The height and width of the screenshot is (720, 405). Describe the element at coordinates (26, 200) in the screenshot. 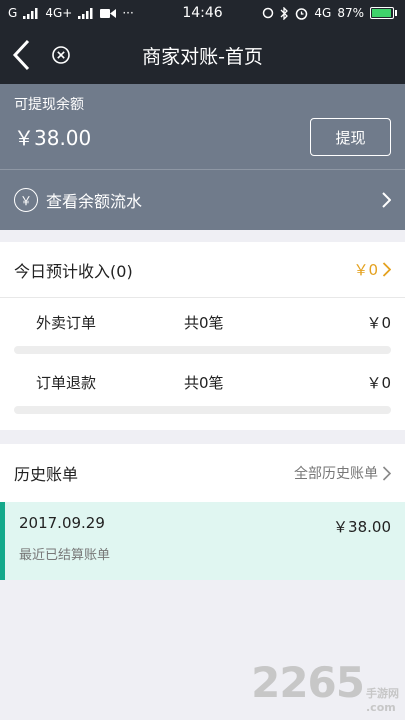

I see `yen-circle-icon: ￥` at that location.